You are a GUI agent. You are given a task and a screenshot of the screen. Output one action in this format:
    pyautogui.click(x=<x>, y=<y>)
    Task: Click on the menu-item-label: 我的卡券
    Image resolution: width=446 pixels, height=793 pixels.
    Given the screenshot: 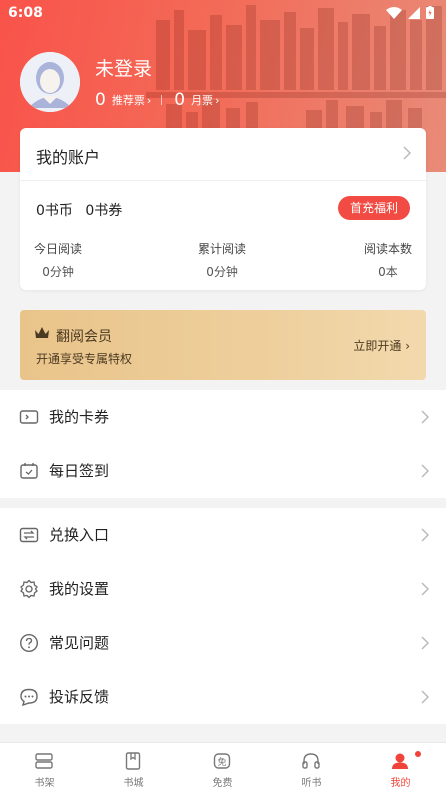 What is the action you would take?
    pyautogui.click(x=79, y=417)
    